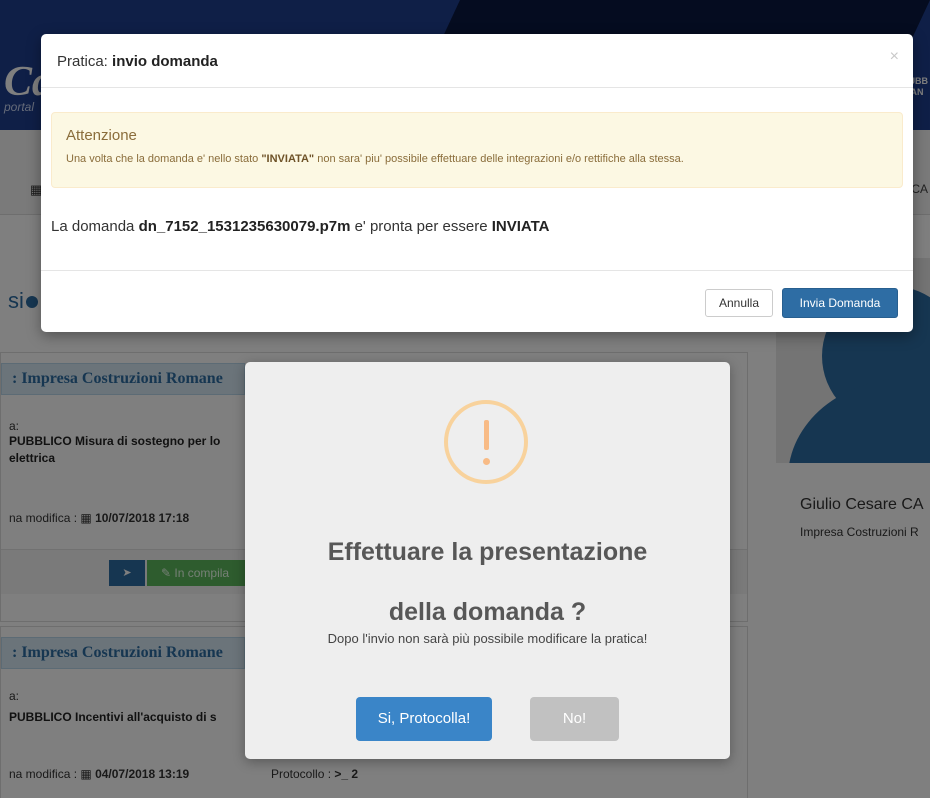 This screenshot has height=798, width=930. Describe the element at coordinates (574, 719) in the screenshot. I see `confirm-cancel-button: No!` at that location.